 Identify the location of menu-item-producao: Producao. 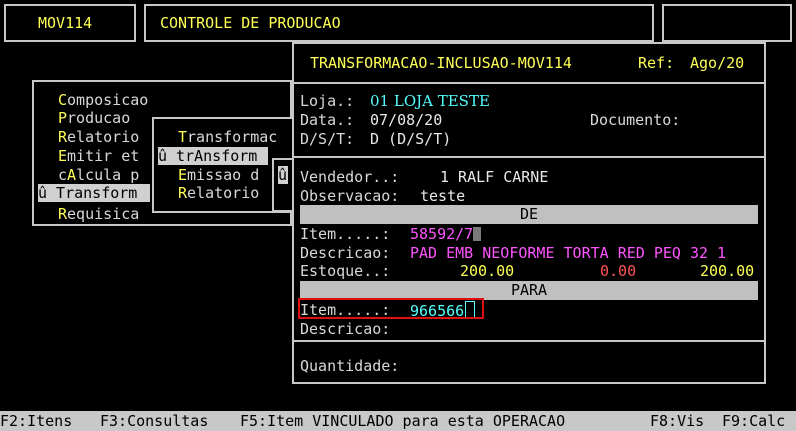
(94, 118).